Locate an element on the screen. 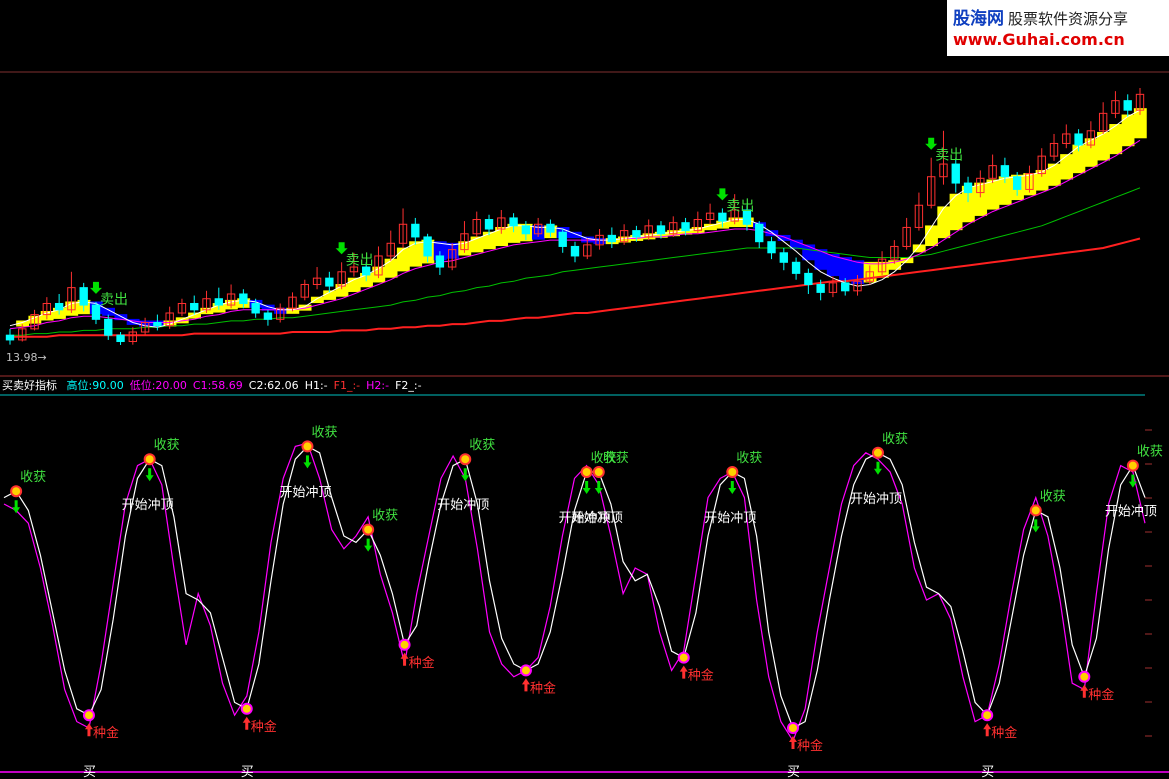  indicator-value-1: 低位:20.00 is located at coordinates (158, 385).